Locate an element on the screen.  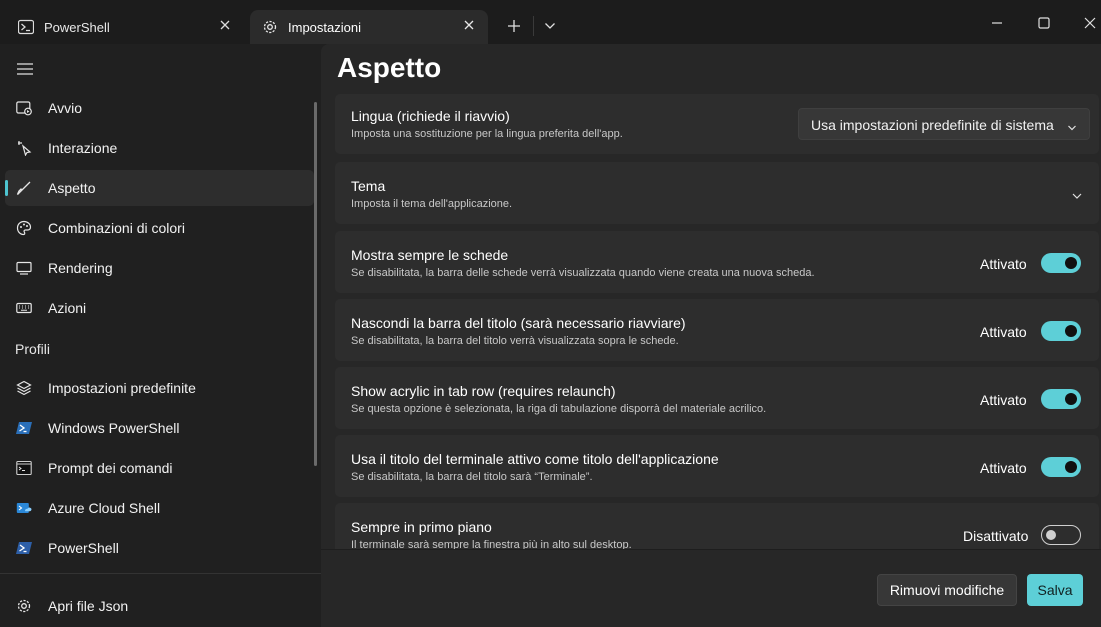
sidebar-item-impostazioni-predefinite: Impostazioni predefinite is located at coordinates (159, 388).